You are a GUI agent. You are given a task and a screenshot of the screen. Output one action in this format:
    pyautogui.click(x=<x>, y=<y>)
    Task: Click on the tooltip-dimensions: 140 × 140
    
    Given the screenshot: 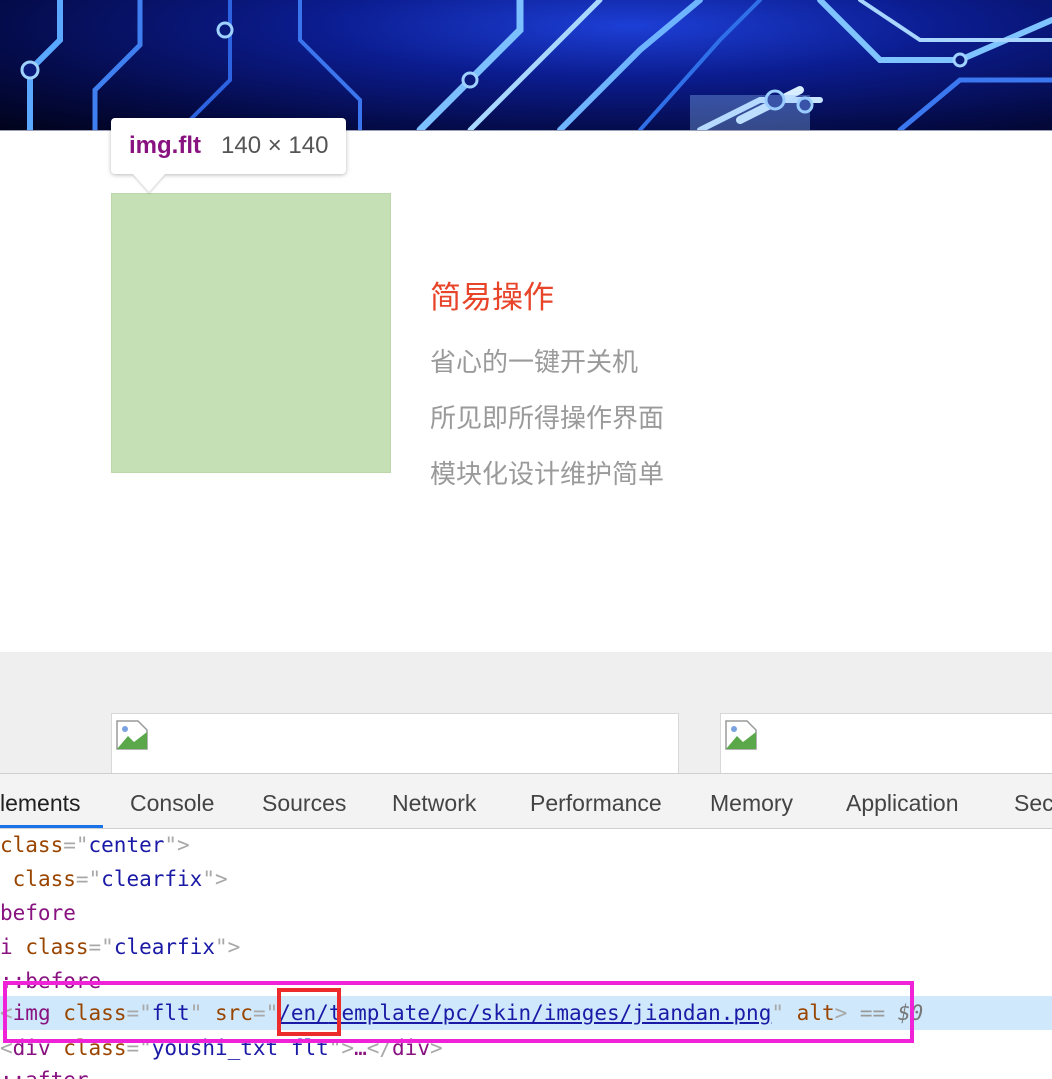 What is the action you would take?
    pyautogui.click(x=275, y=145)
    